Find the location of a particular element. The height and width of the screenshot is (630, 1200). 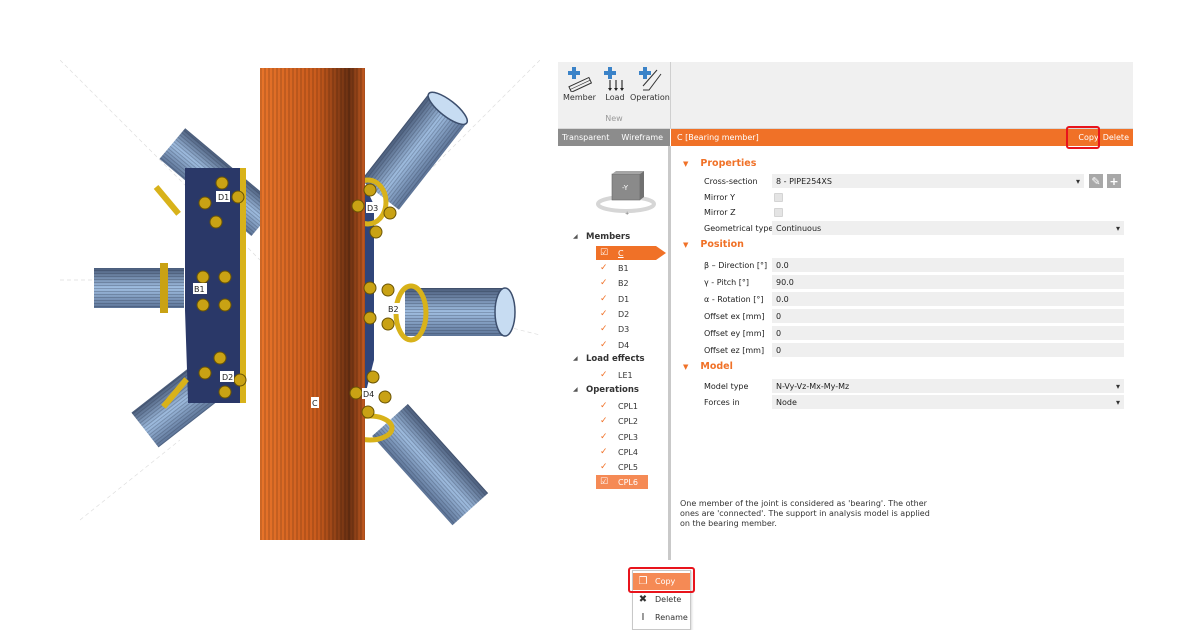

tree-item-member-d4: ✓ D4 is located at coordinates (614, 345).